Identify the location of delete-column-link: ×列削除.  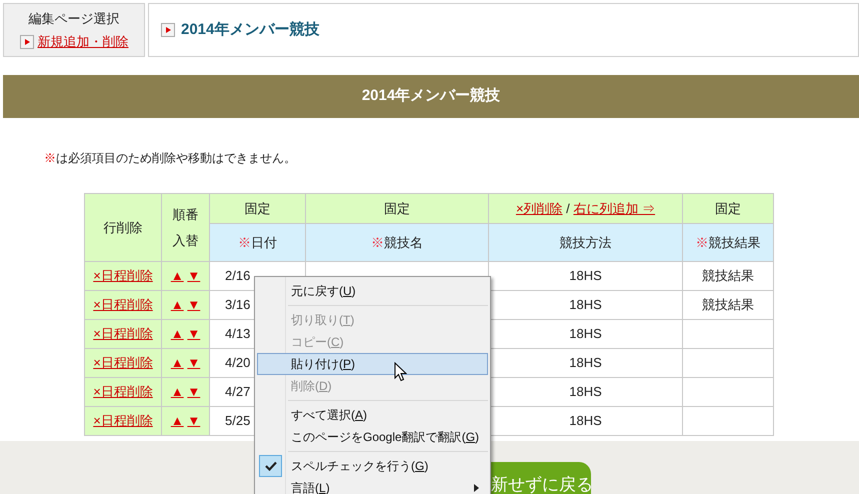
(539, 208).